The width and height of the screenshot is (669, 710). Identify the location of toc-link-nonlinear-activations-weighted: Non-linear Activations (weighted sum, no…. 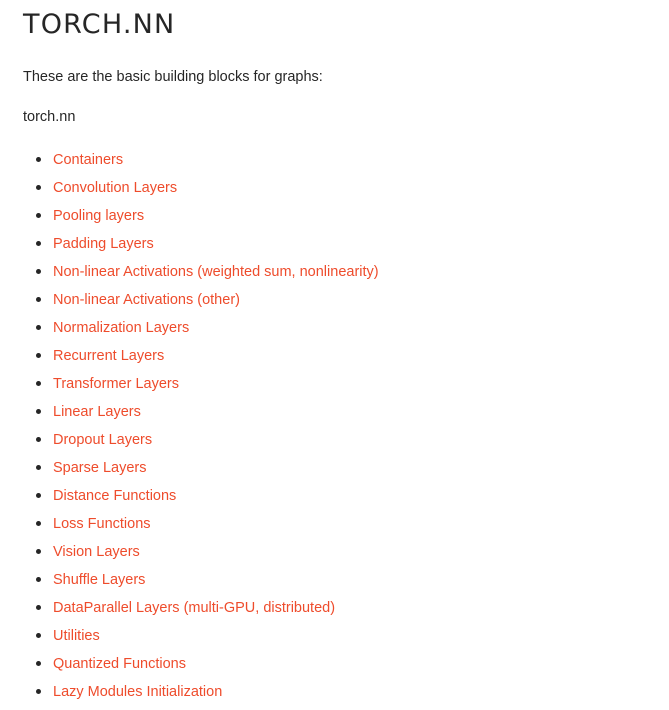
(216, 272).